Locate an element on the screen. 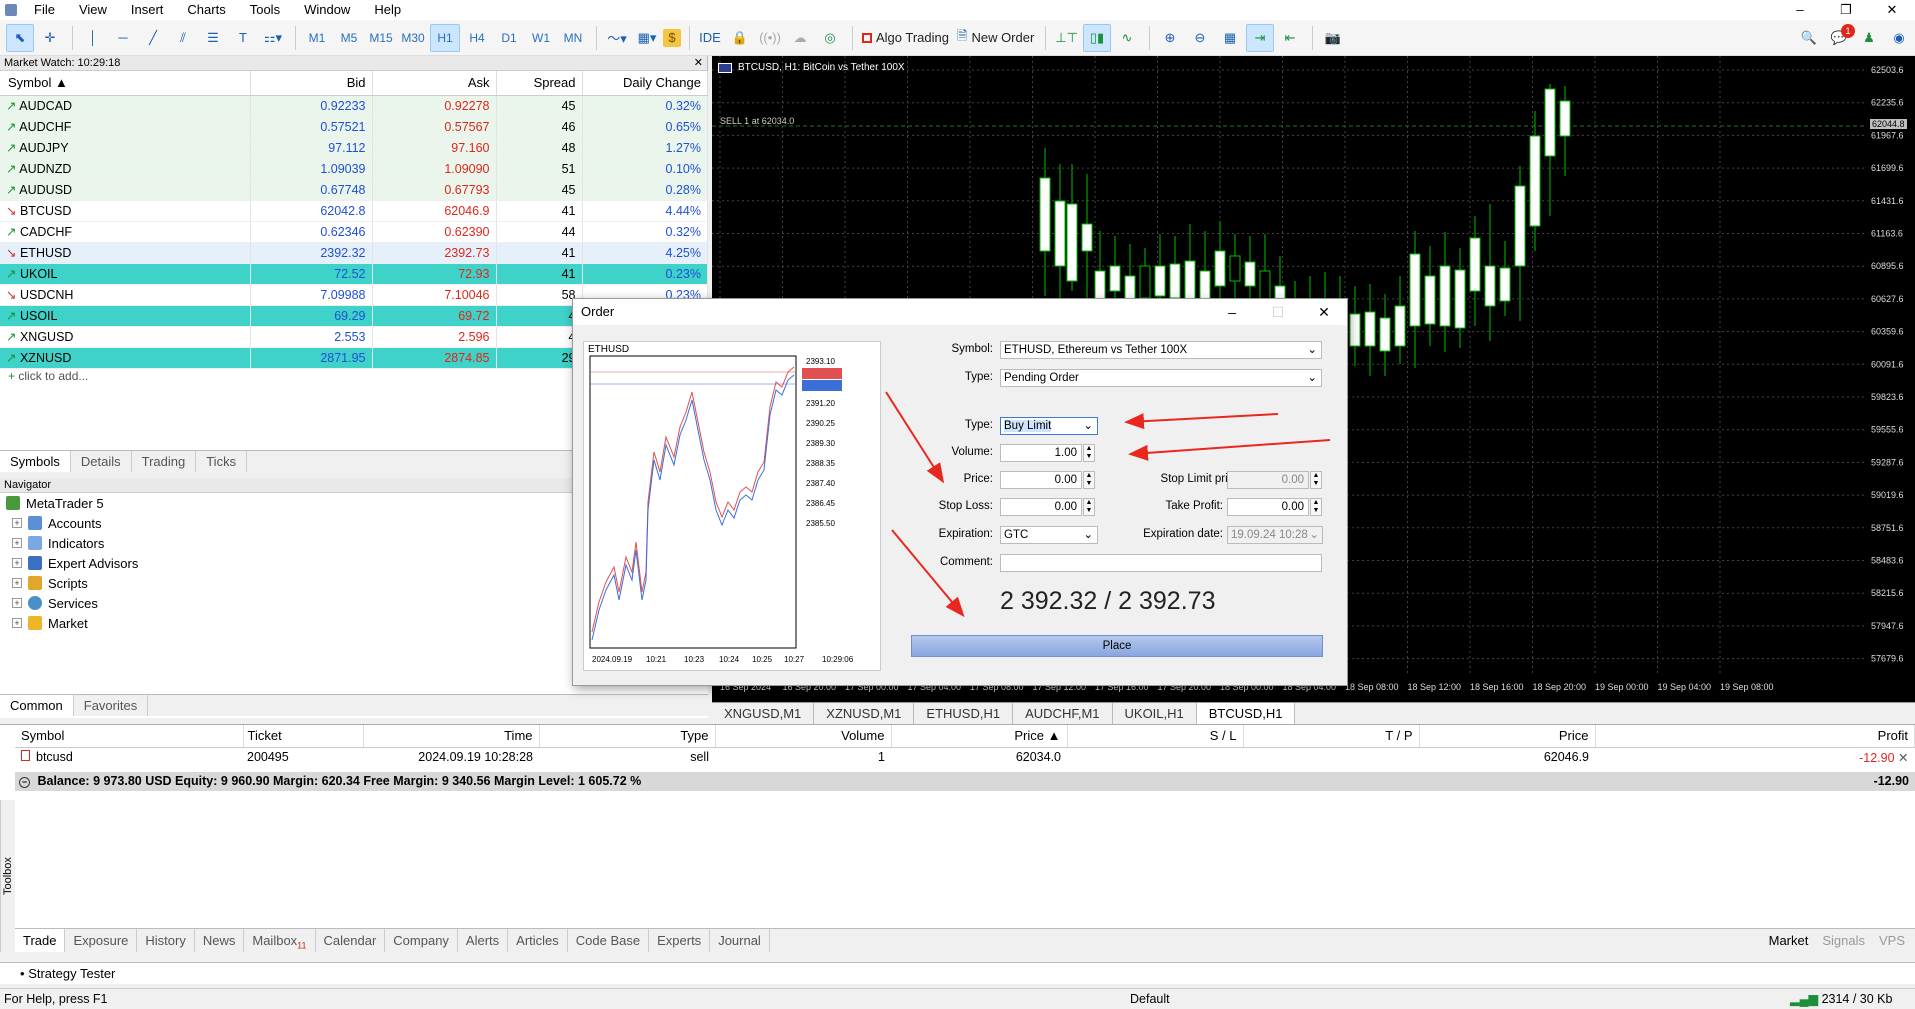  bar-chart-icon: ⊥⊤ is located at coordinates (1066, 38).